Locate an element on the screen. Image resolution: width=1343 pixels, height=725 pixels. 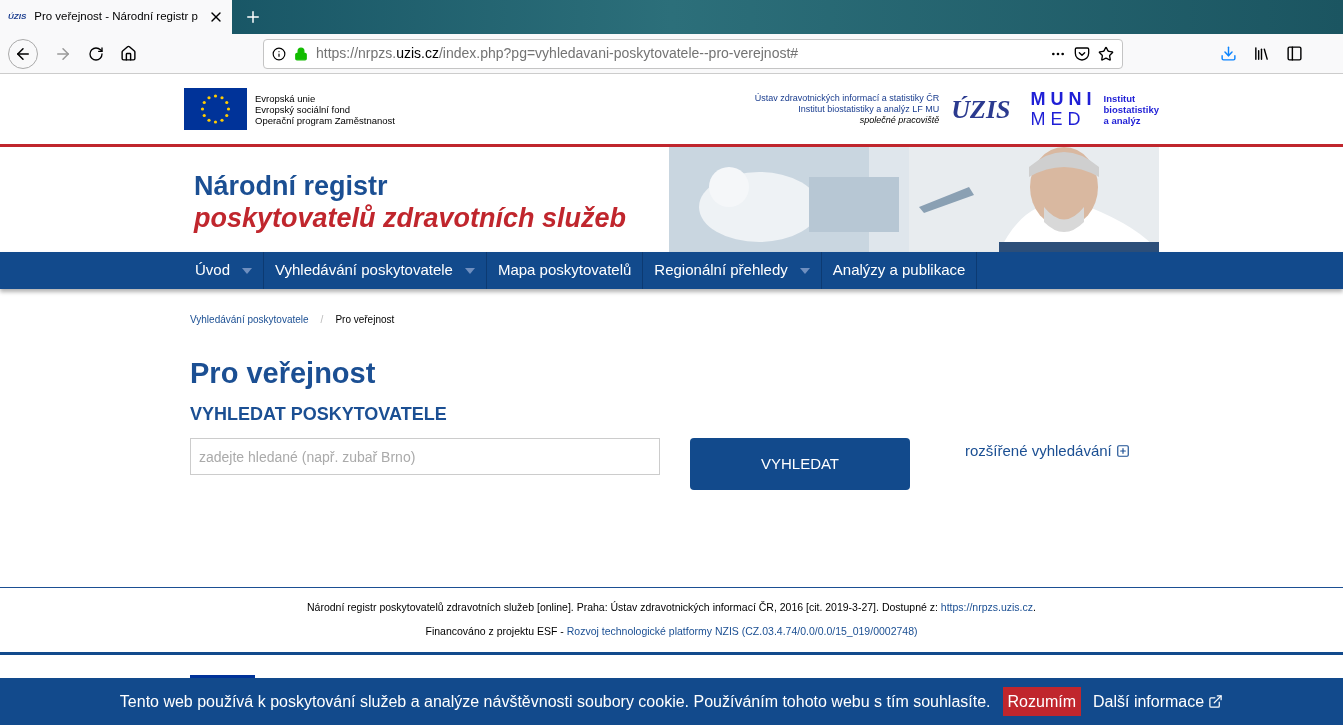
home-icon is located at coordinates (128, 53).